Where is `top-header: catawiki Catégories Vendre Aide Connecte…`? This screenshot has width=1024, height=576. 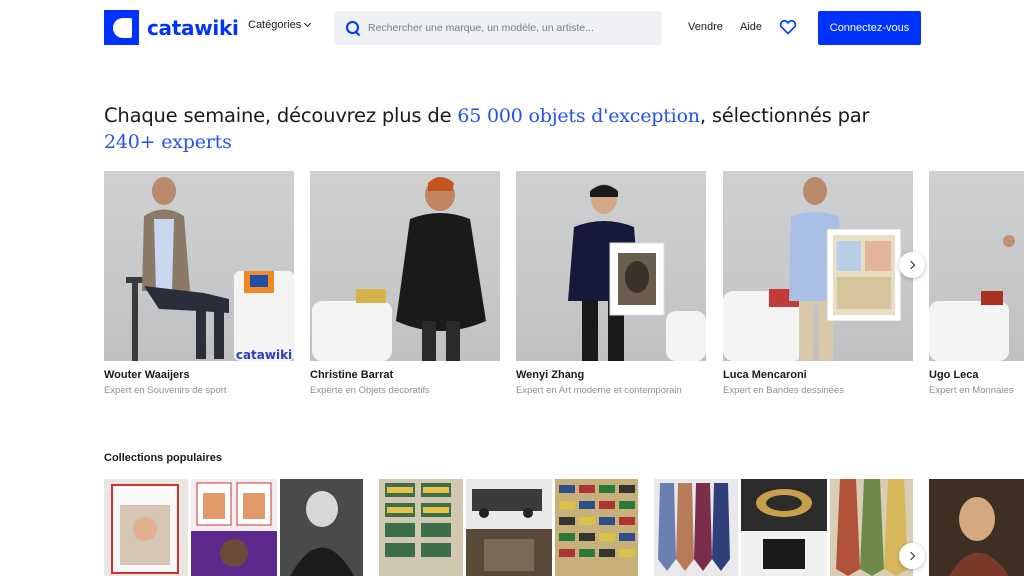 top-header: catawiki Catégories Vendre Aide Connecte… is located at coordinates (512, 28).